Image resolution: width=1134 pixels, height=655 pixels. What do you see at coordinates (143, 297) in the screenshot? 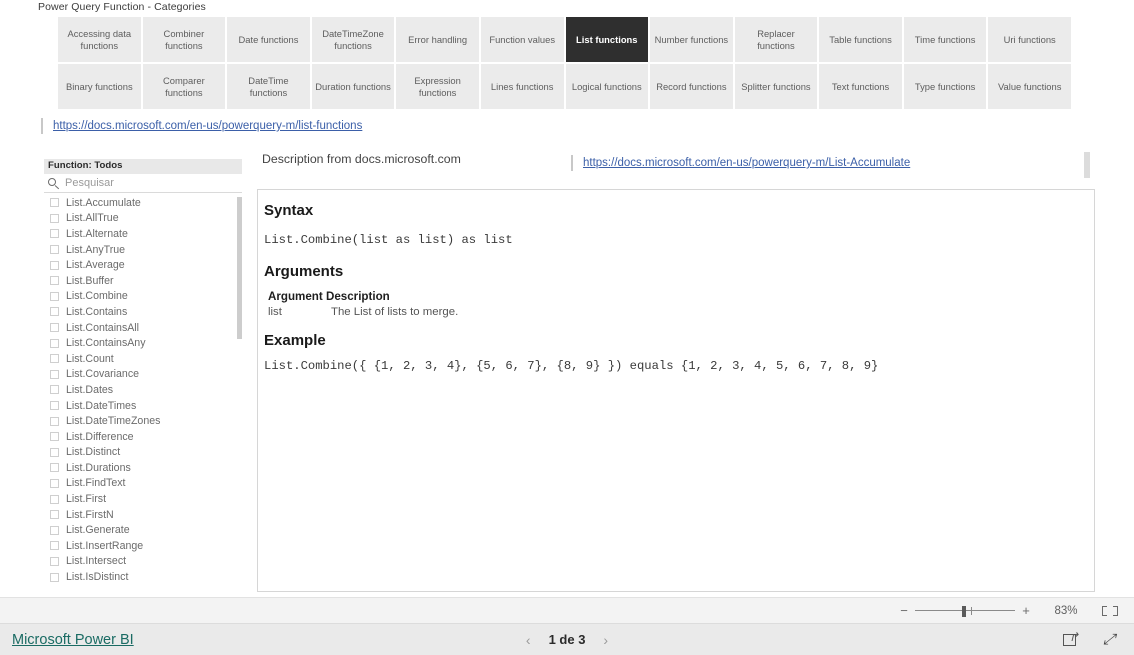
I see `slicer-item: List.Combine` at bounding box center [143, 297].